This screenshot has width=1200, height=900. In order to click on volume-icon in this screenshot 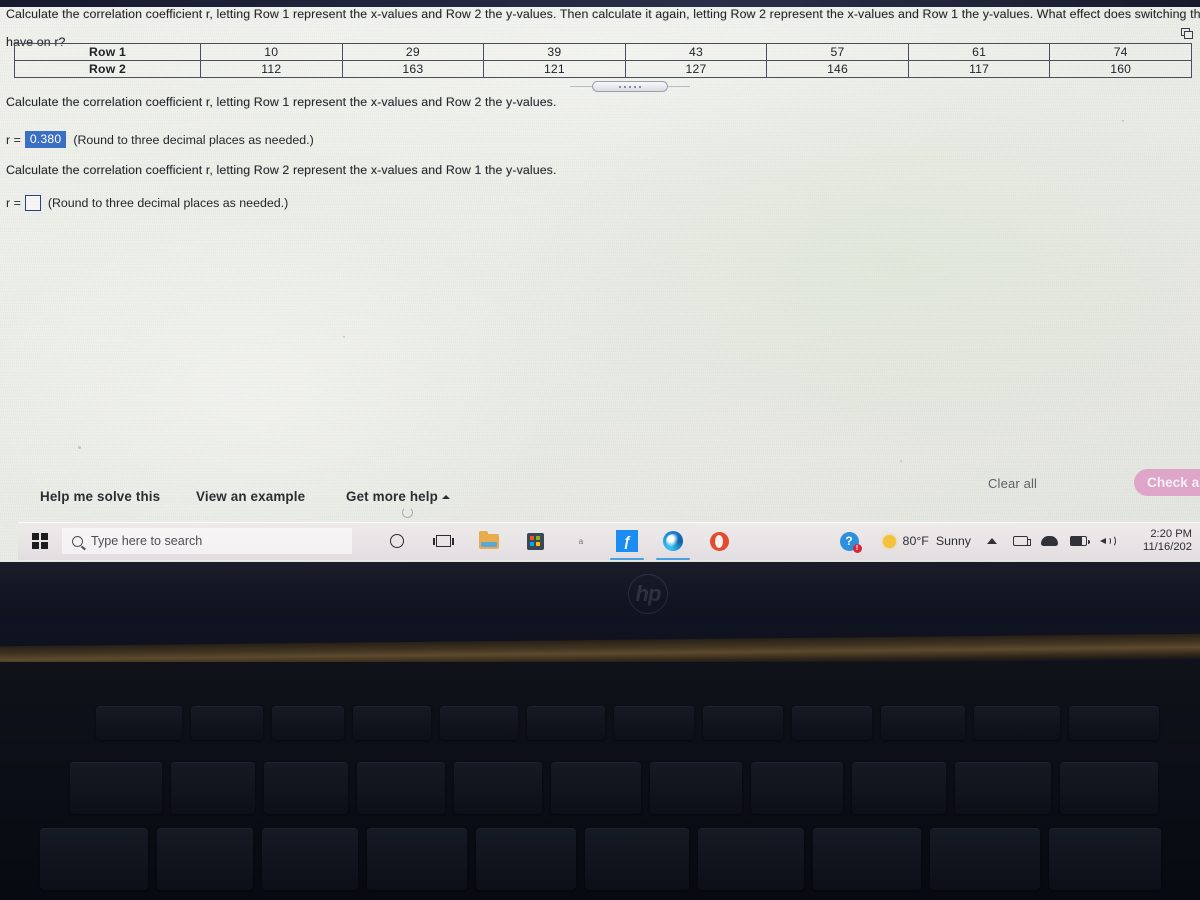, I will do `click(1107, 541)`.